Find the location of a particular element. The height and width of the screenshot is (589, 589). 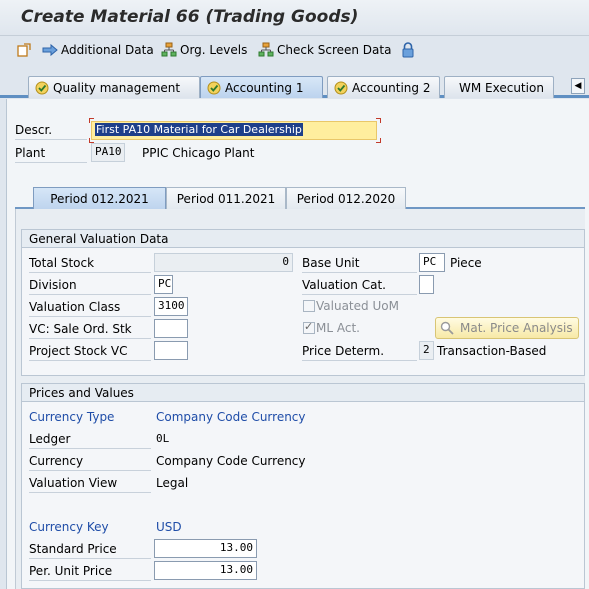

title-bar: Create Material 66 (Trading Goods) is located at coordinates (294, 18).